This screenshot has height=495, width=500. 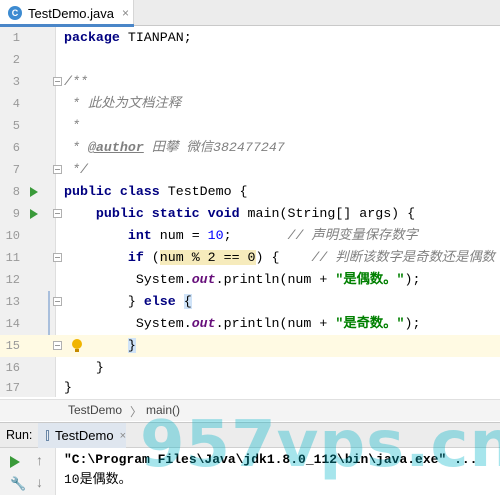 What do you see at coordinates (250, 126) in the screenshot?
I see `code-line: 5 *` at bounding box center [250, 126].